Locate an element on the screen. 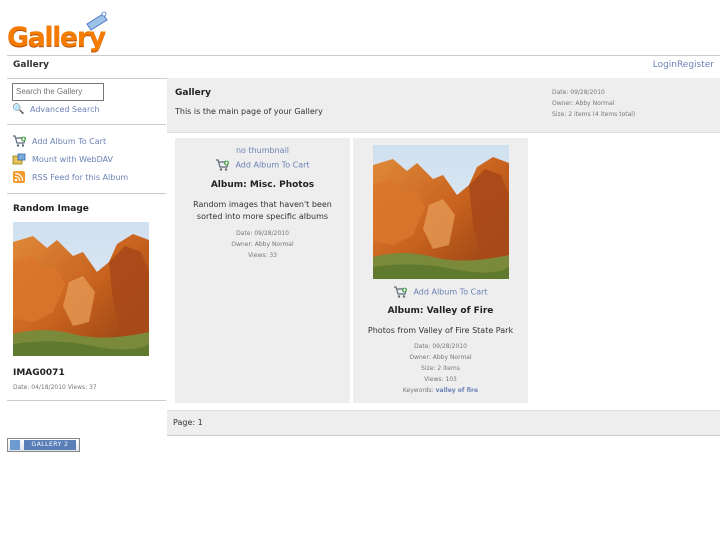 The image size is (727, 545). gallery-logo: Gallery is located at coordinates (57, 32).